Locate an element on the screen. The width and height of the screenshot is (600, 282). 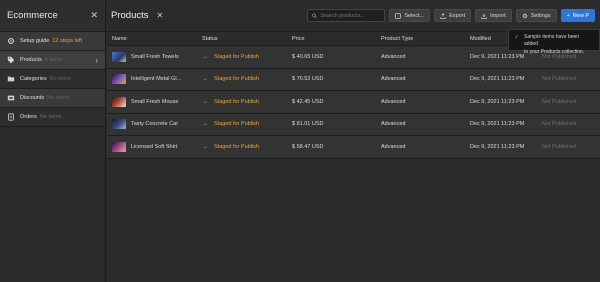
search-box is located at coordinates (346, 15).